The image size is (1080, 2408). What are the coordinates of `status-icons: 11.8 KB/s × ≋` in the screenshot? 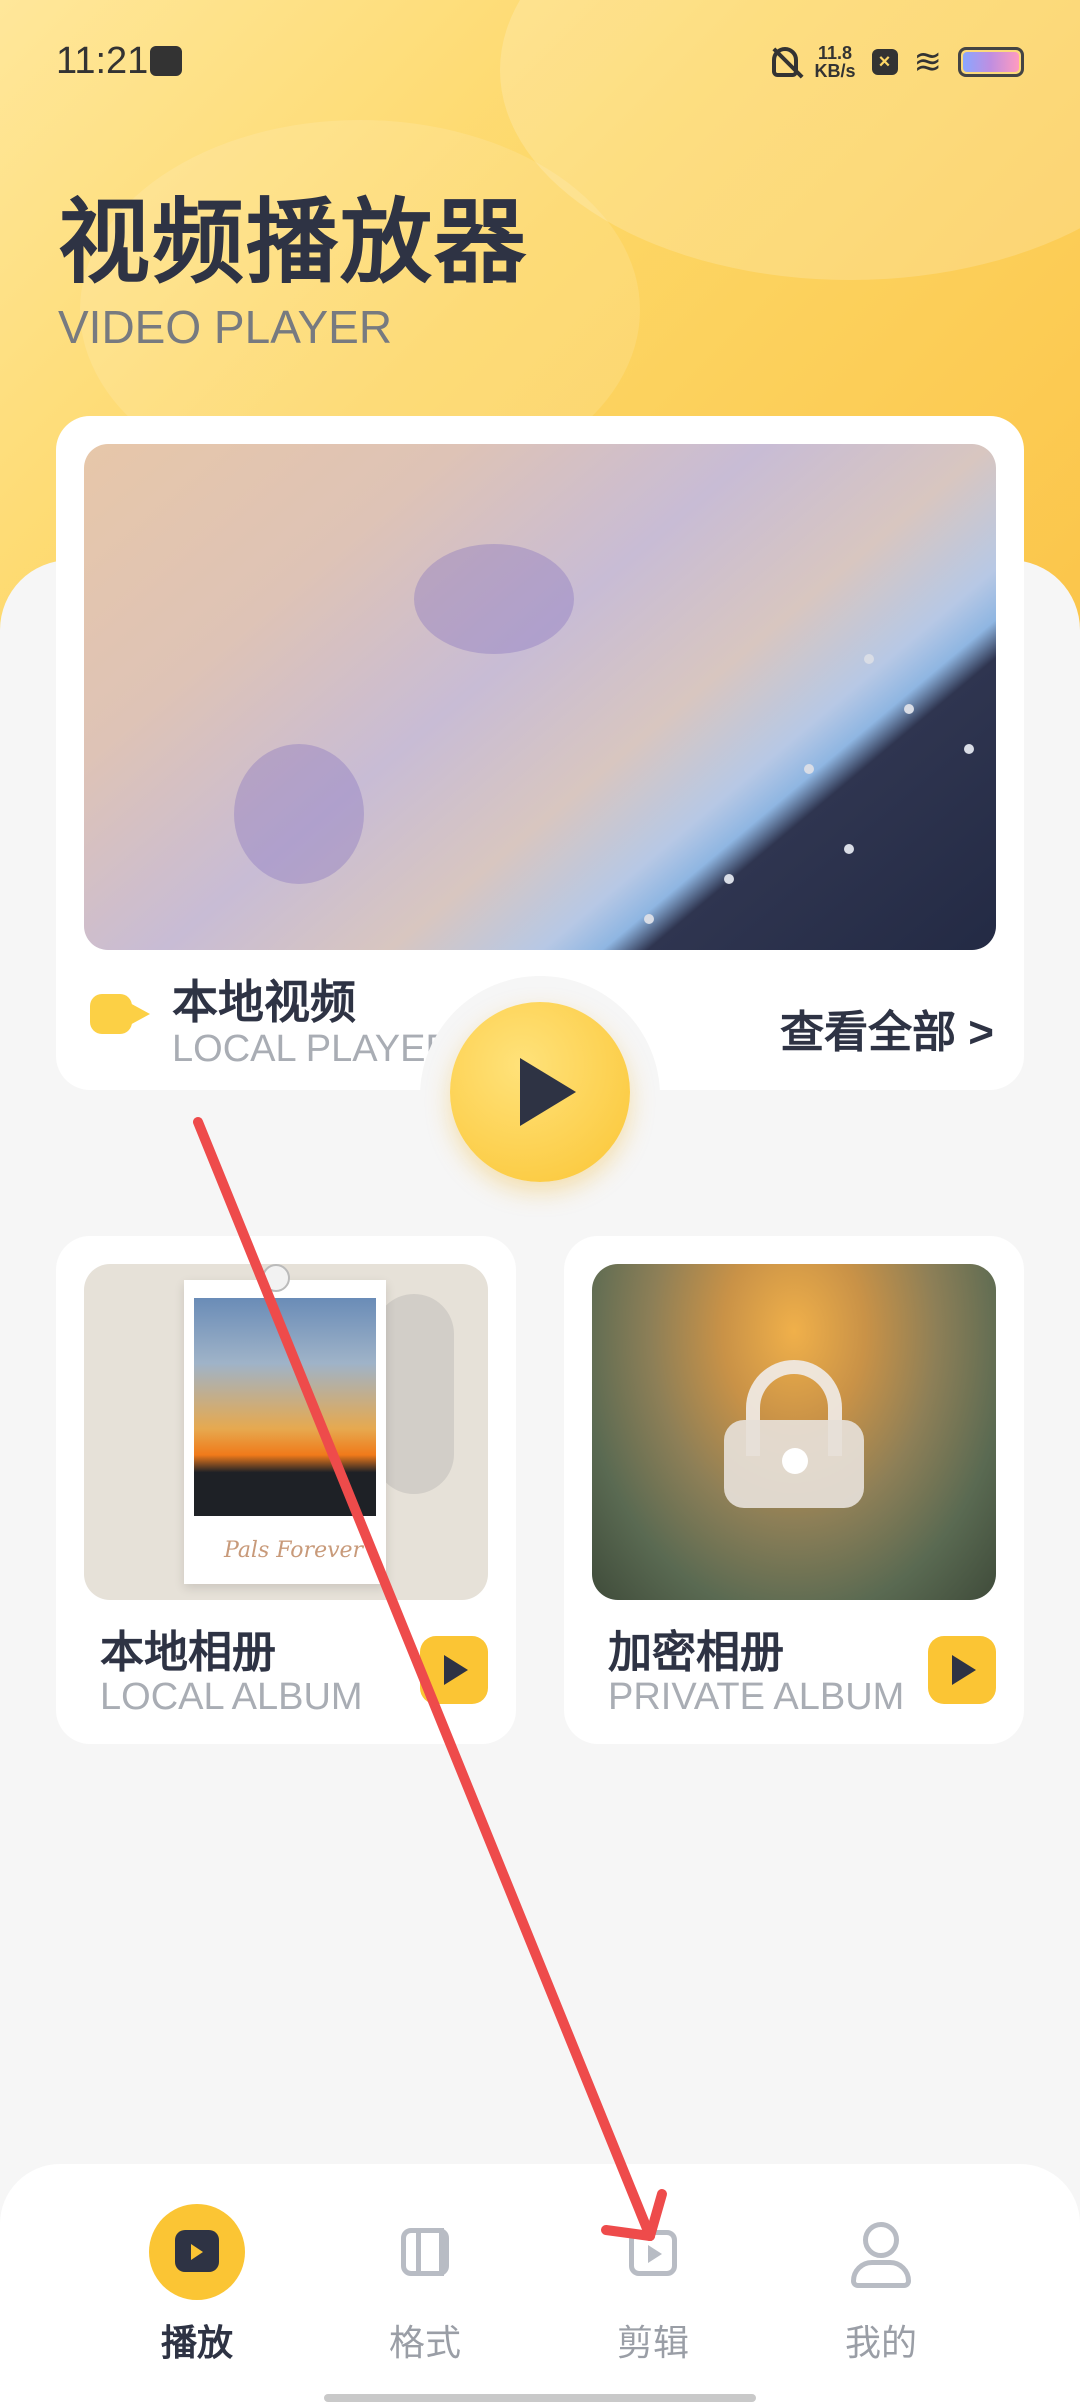 It's located at (898, 62).